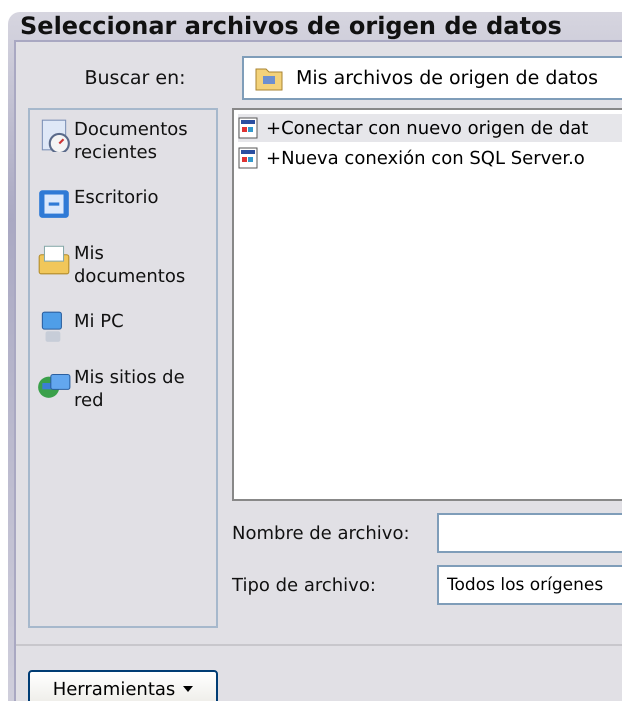  What do you see at coordinates (321, 533) in the screenshot?
I see `file-name-label: Nombre de archivo:` at bounding box center [321, 533].